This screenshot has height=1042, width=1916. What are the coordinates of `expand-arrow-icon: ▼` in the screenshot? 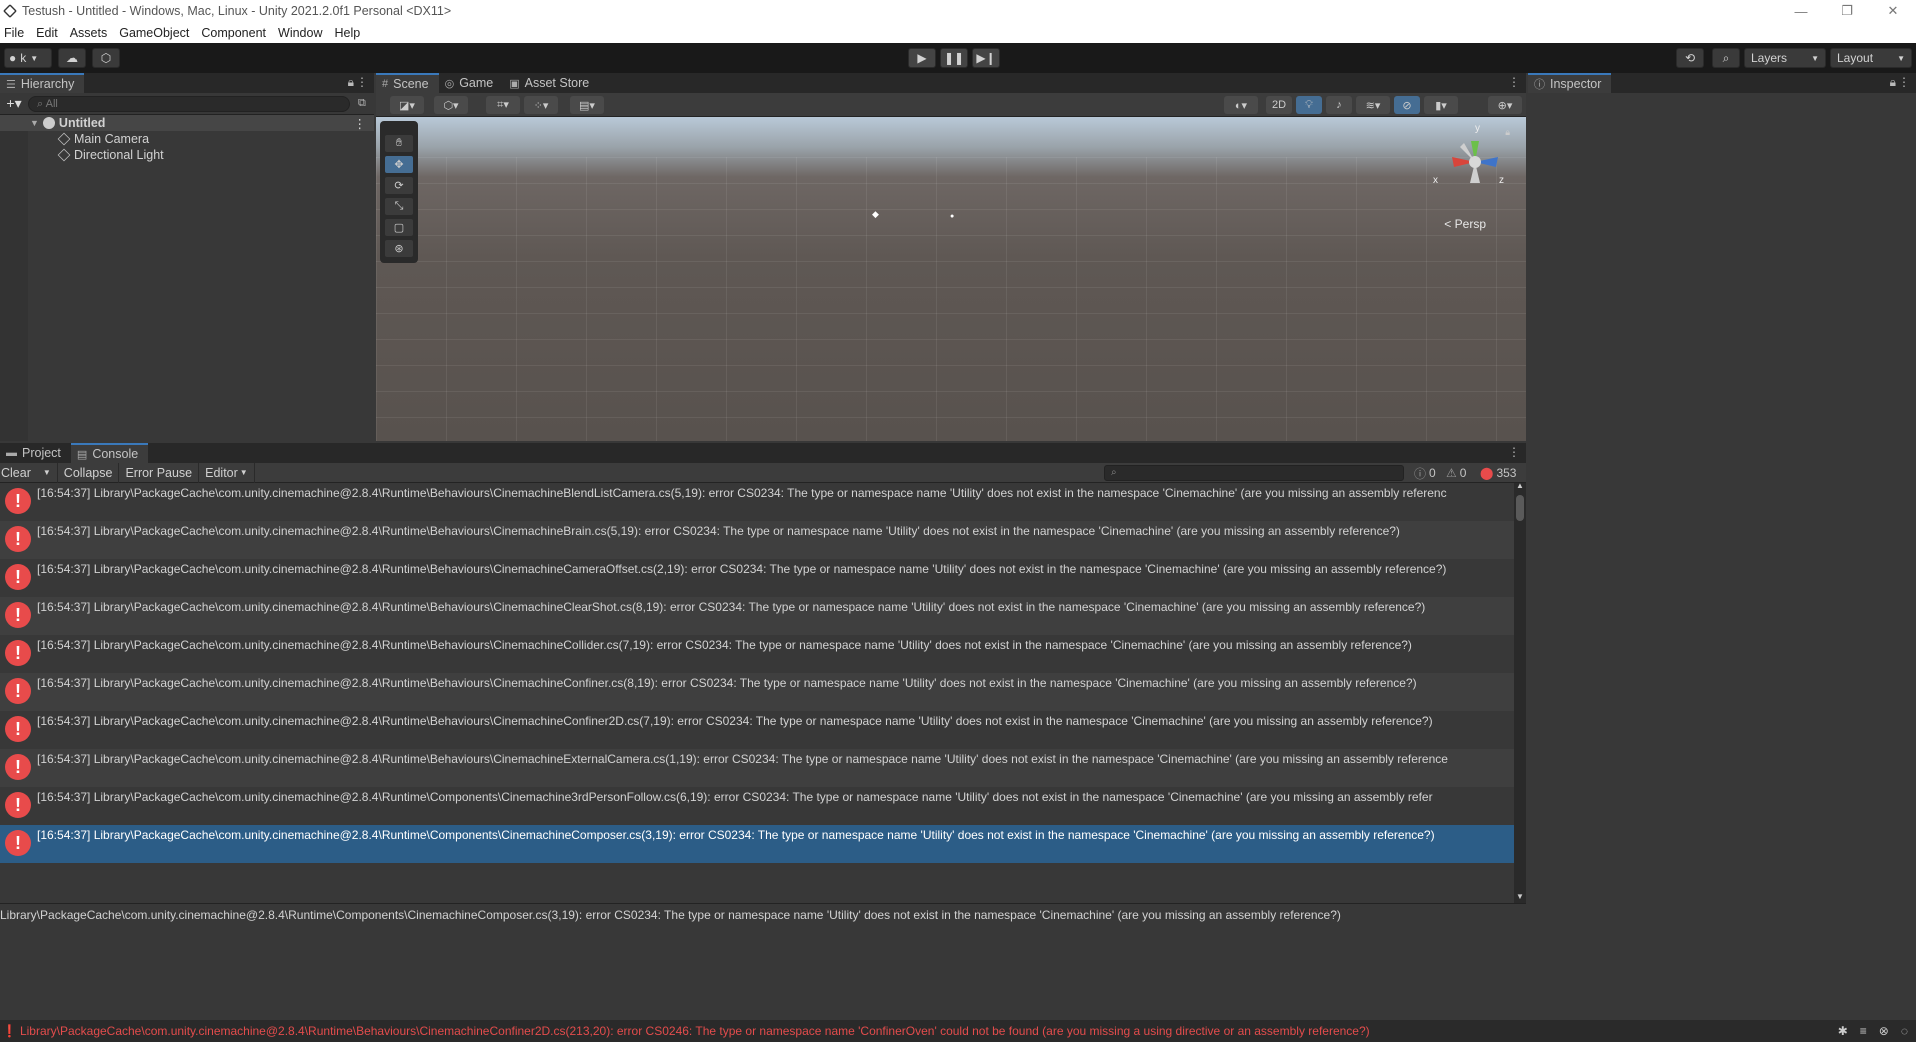 It's located at (34, 123).